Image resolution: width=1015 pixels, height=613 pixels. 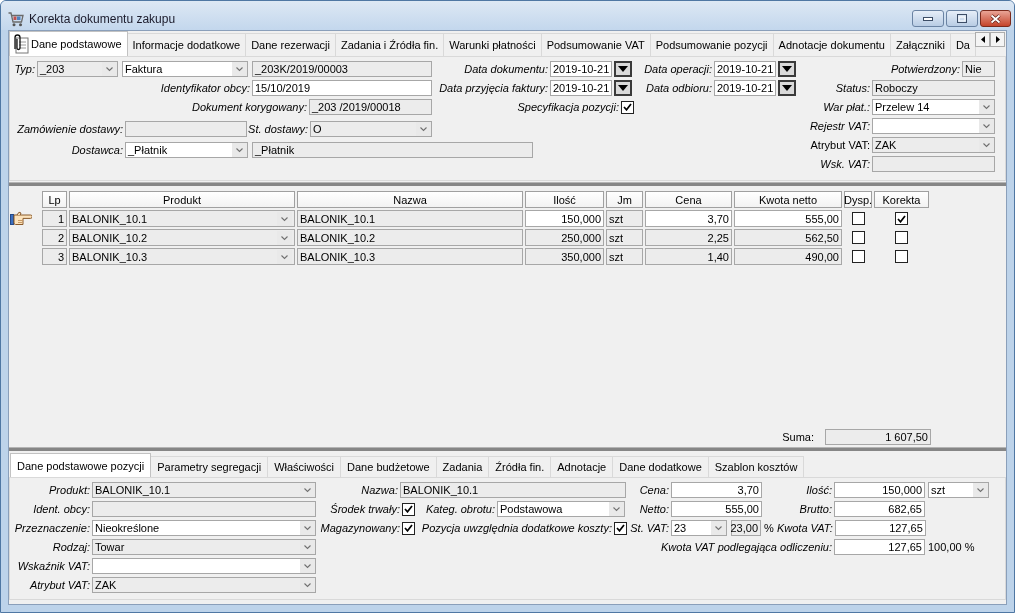 I want to click on column-header: Ilość, so click(x=564, y=199).